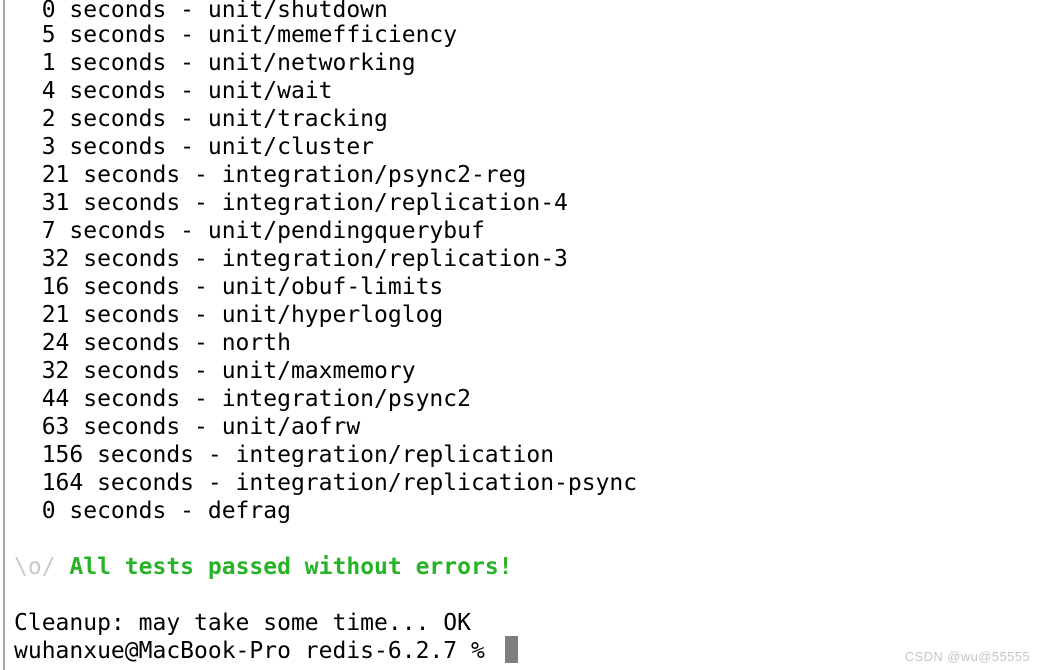  I want to click on summary-spacer, so click(63, 567).